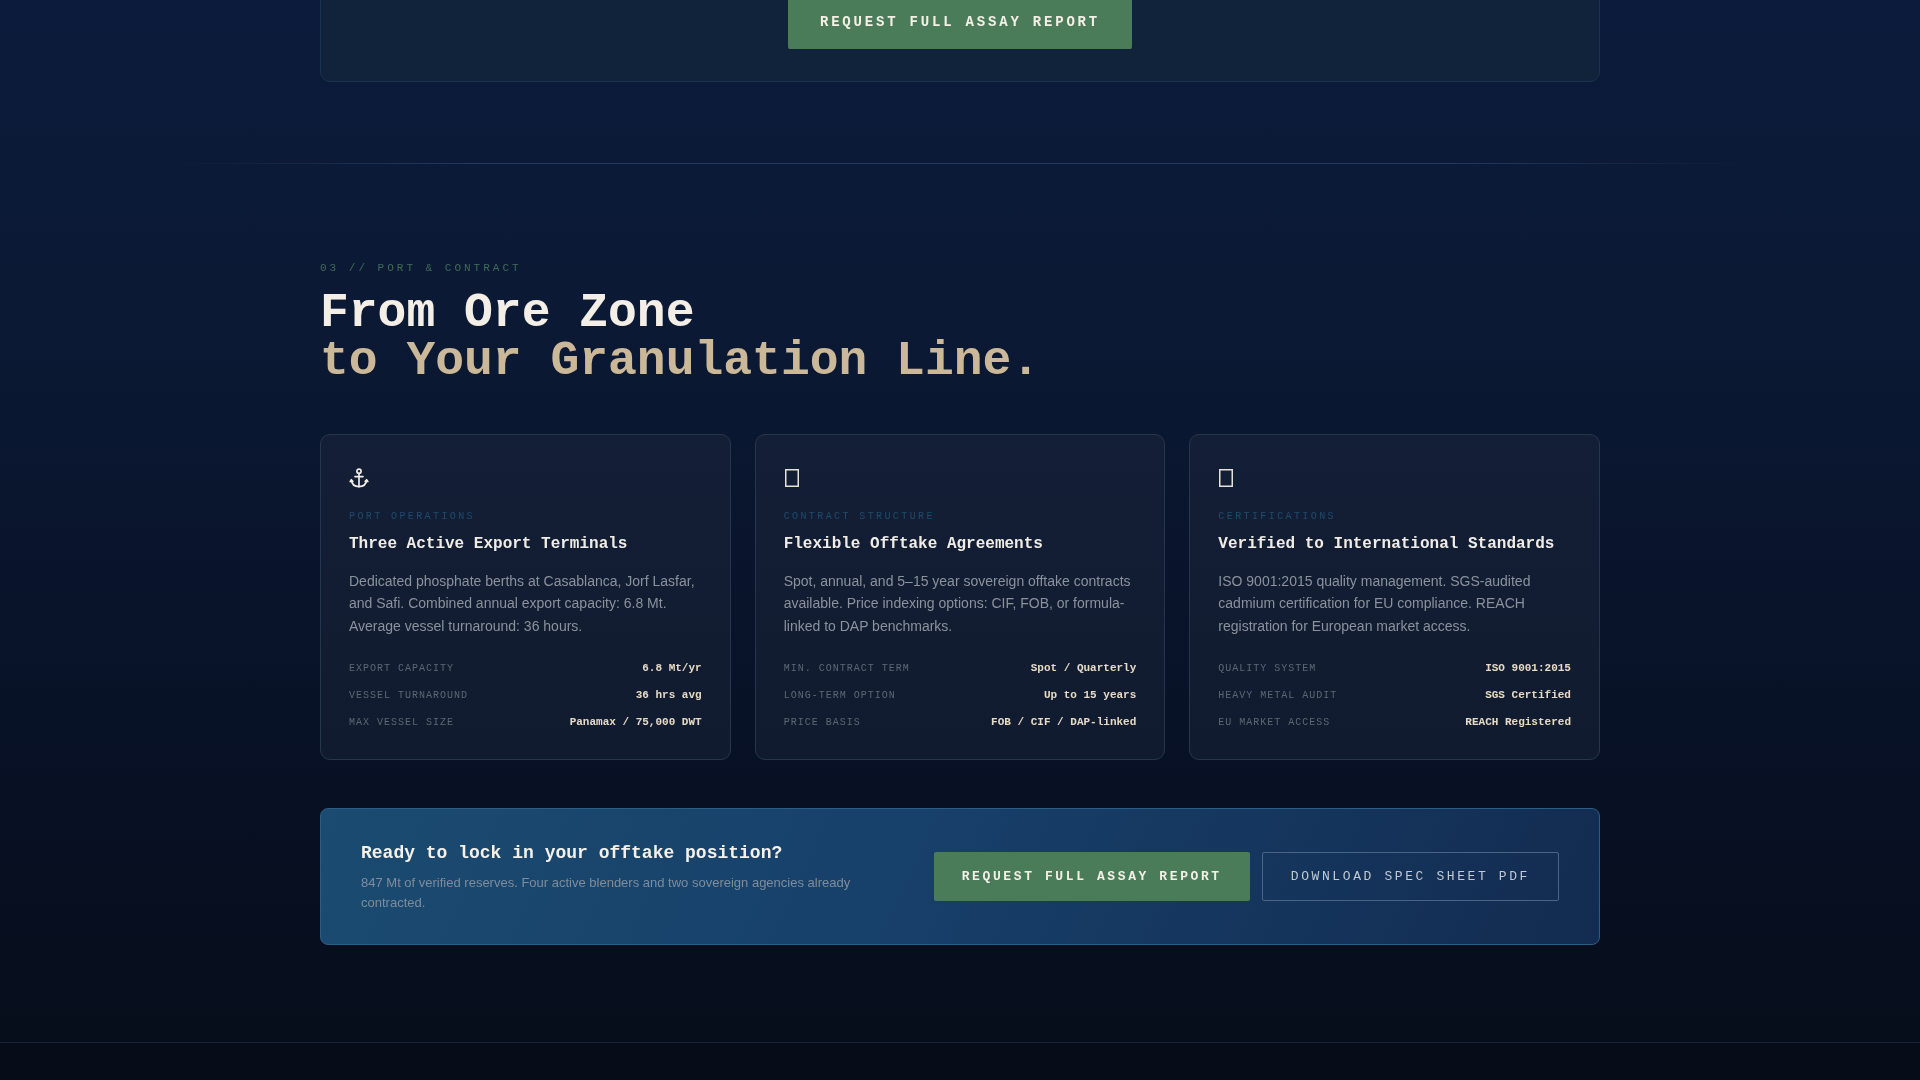  I want to click on spec-label: EU MARKET ACCESS, so click(1274, 722).